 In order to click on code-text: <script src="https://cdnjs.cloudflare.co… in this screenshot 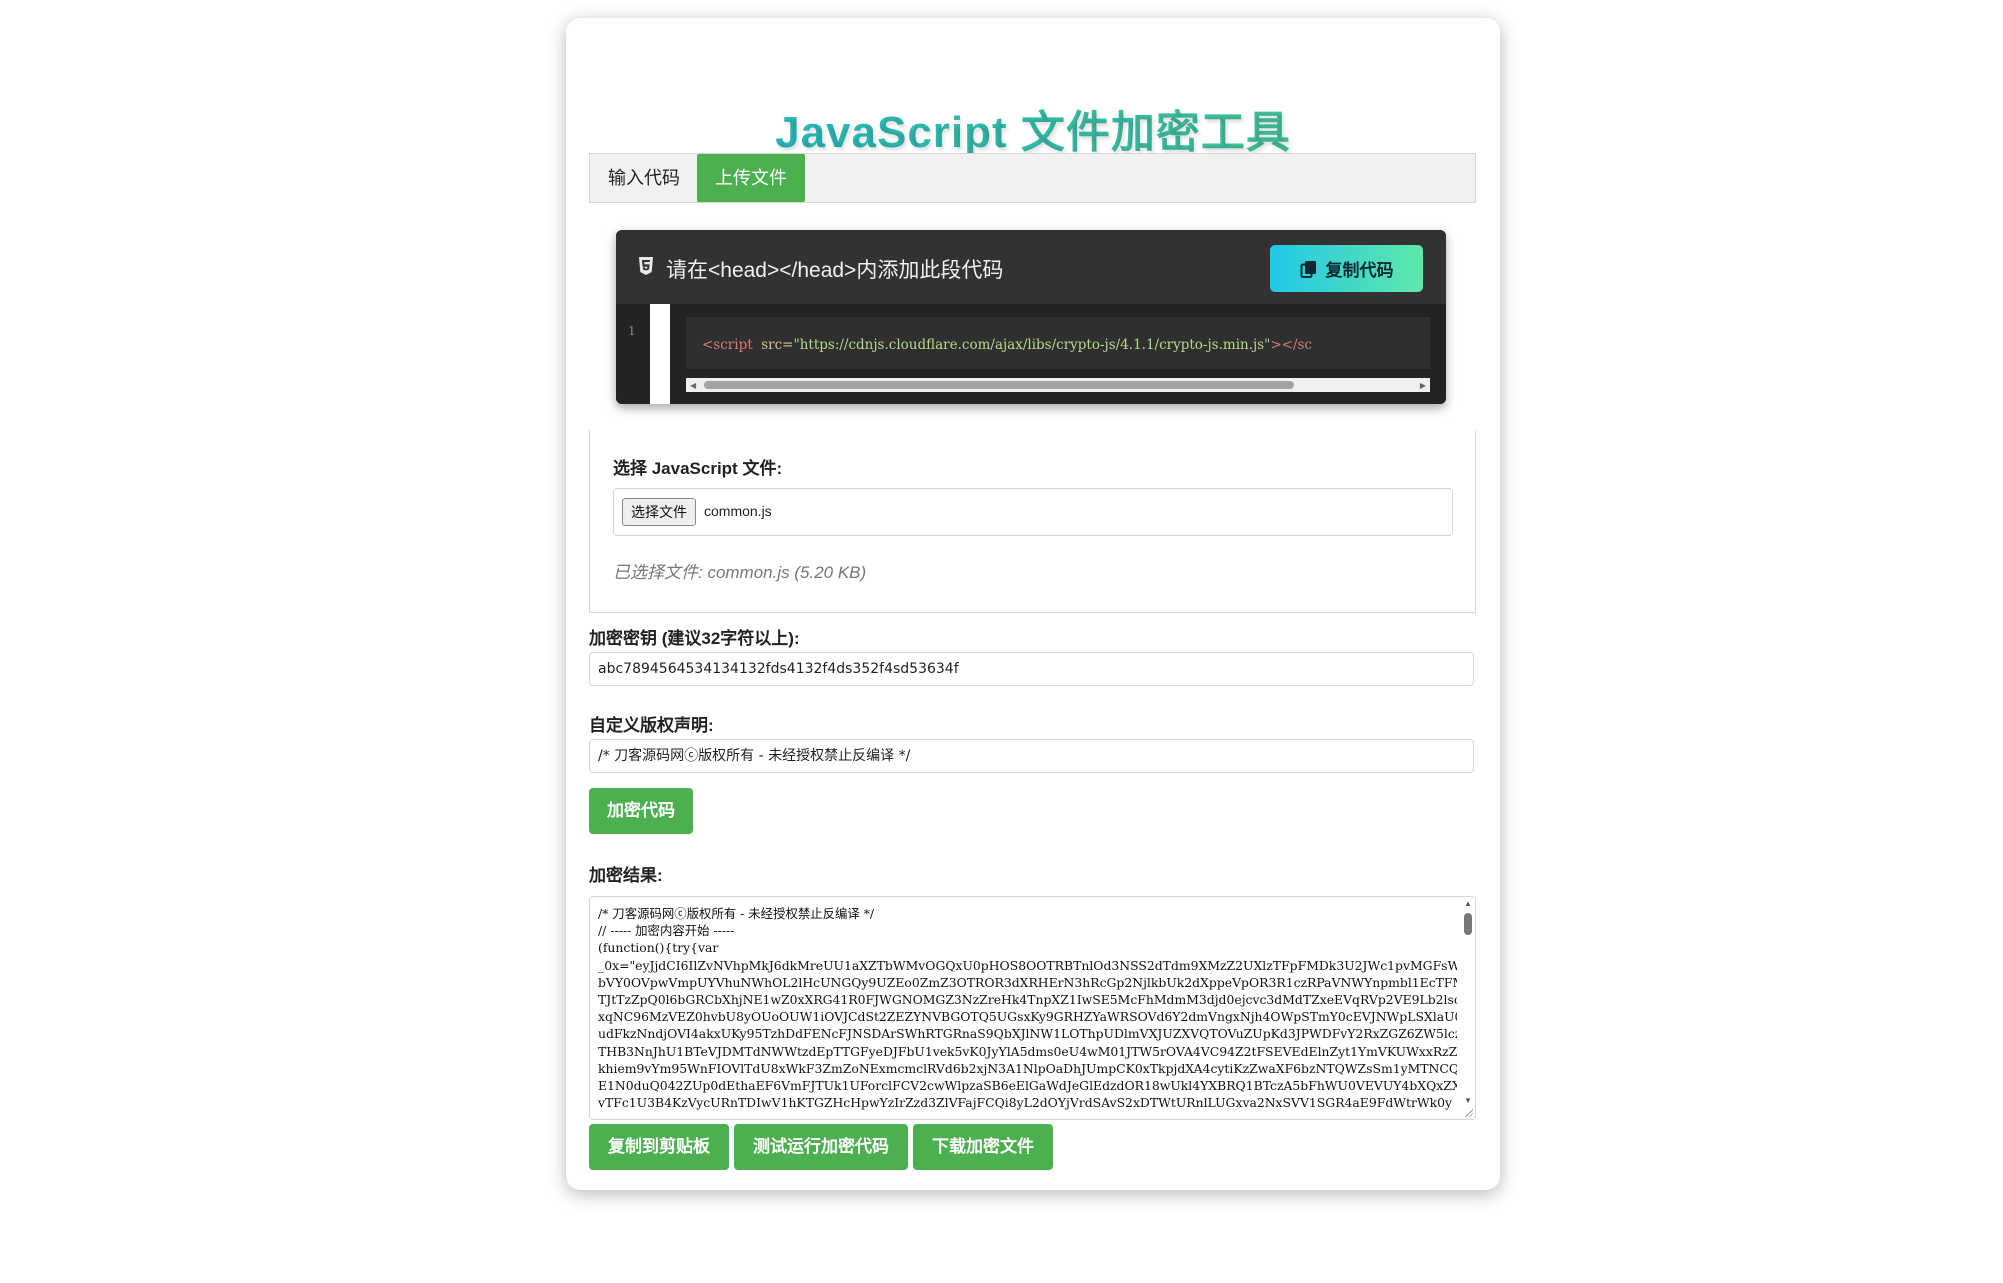, I will do `click(1007, 345)`.